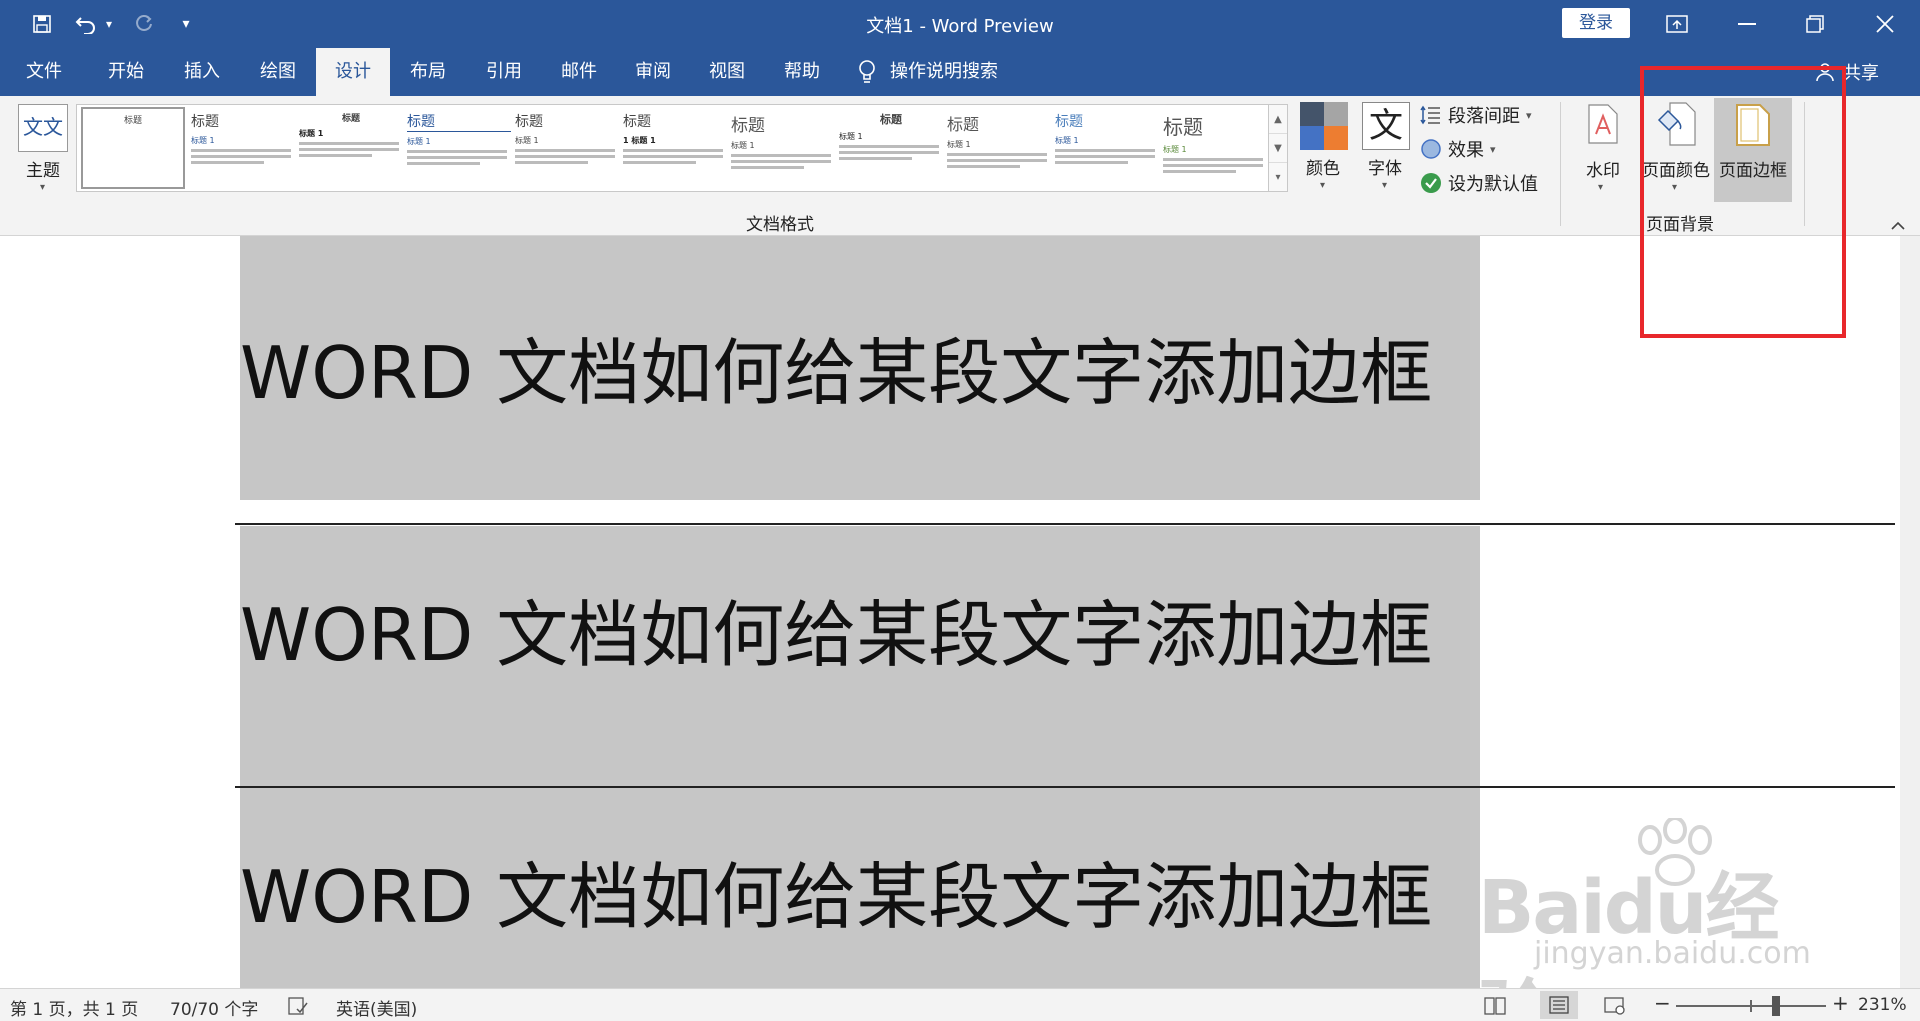  Describe the element at coordinates (1596, 23) in the screenshot. I see `login-button: 登录` at that location.